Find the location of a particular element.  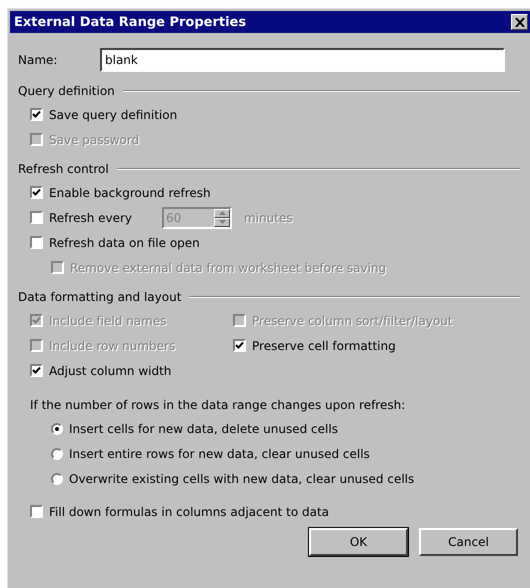

checkbox-label: Save password is located at coordinates (94, 139).